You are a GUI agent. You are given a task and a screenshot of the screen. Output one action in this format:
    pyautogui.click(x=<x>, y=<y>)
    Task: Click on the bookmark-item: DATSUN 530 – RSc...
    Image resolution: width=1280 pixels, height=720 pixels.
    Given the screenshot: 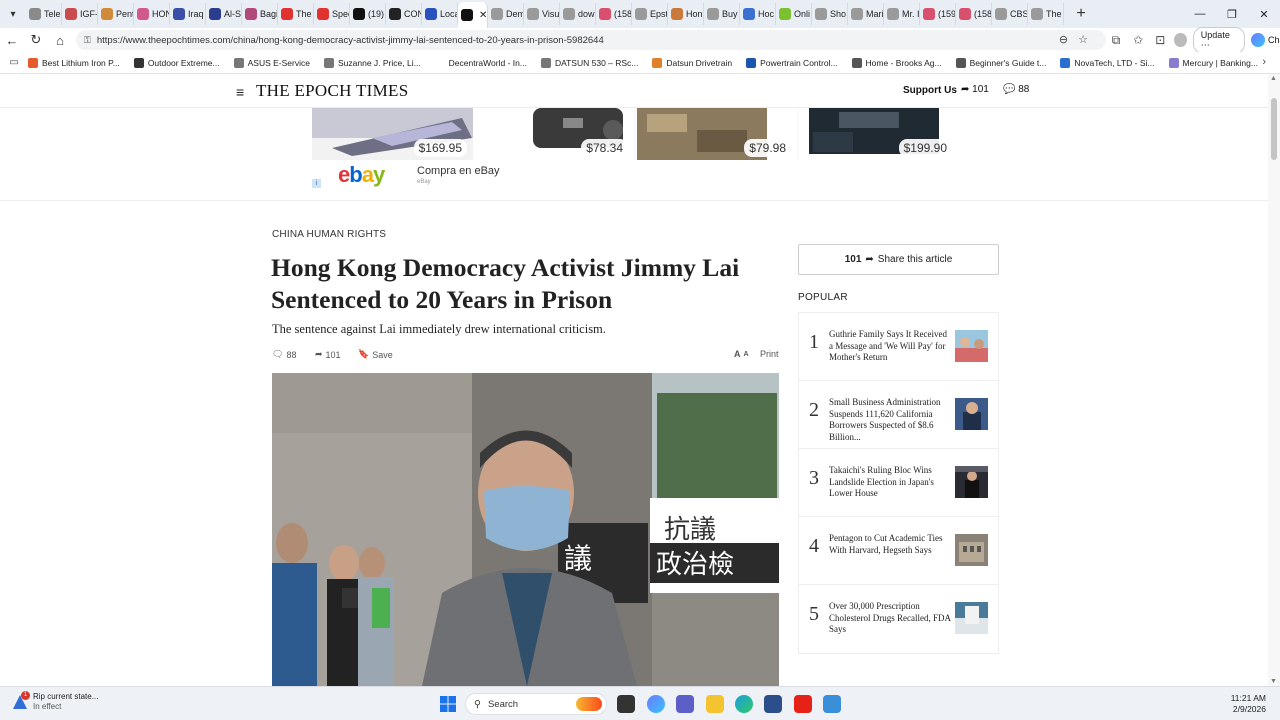 What is the action you would take?
    pyautogui.click(x=589, y=62)
    